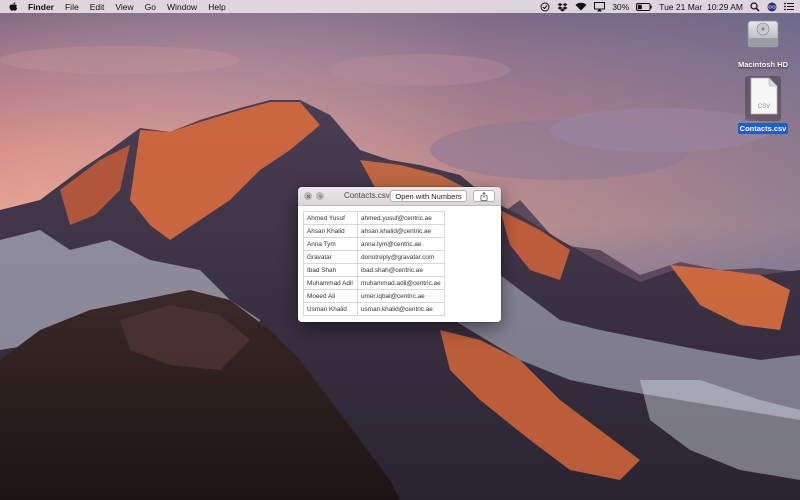  Describe the element at coordinates (789, 6) in the screenshot. I see `notification-center-icon` at that location.